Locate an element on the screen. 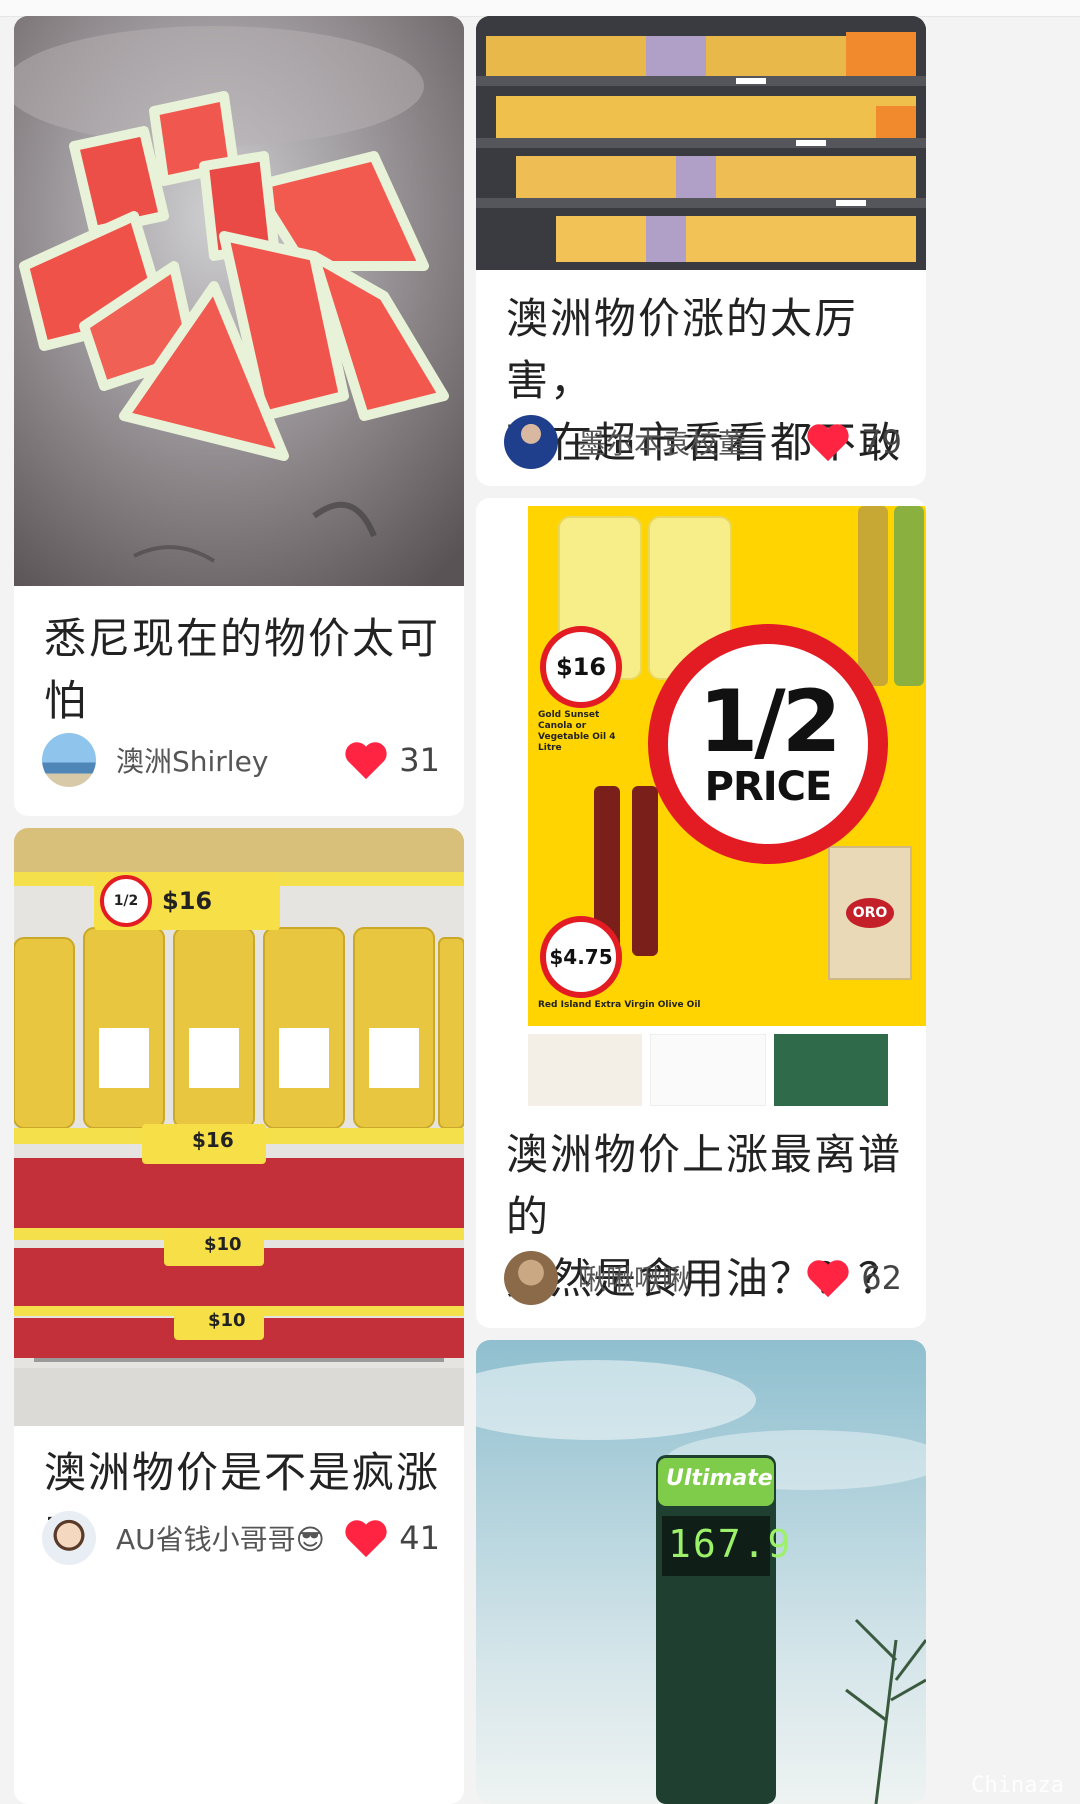 Image resolution: width=1080 pixels, height=1804 pixels. price-tag-3: $10 is located at coordinates (214, 1248).